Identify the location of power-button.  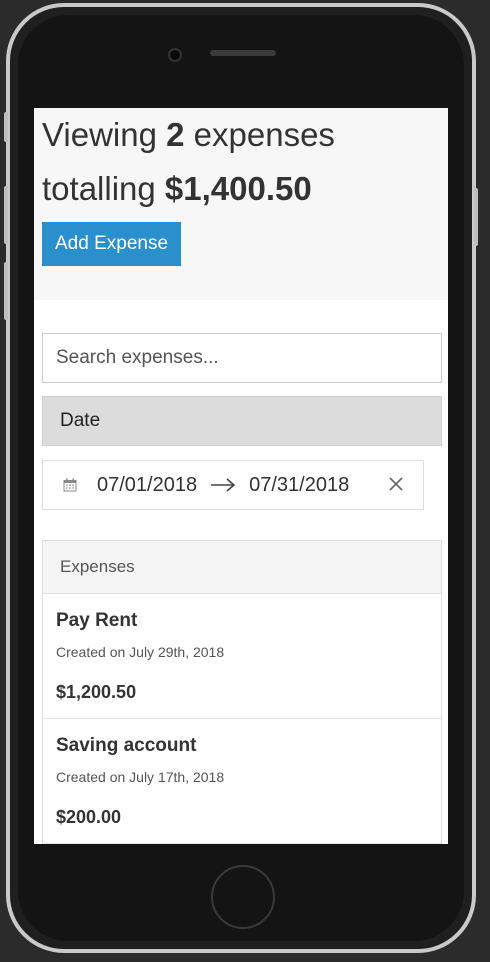
(476, 217).